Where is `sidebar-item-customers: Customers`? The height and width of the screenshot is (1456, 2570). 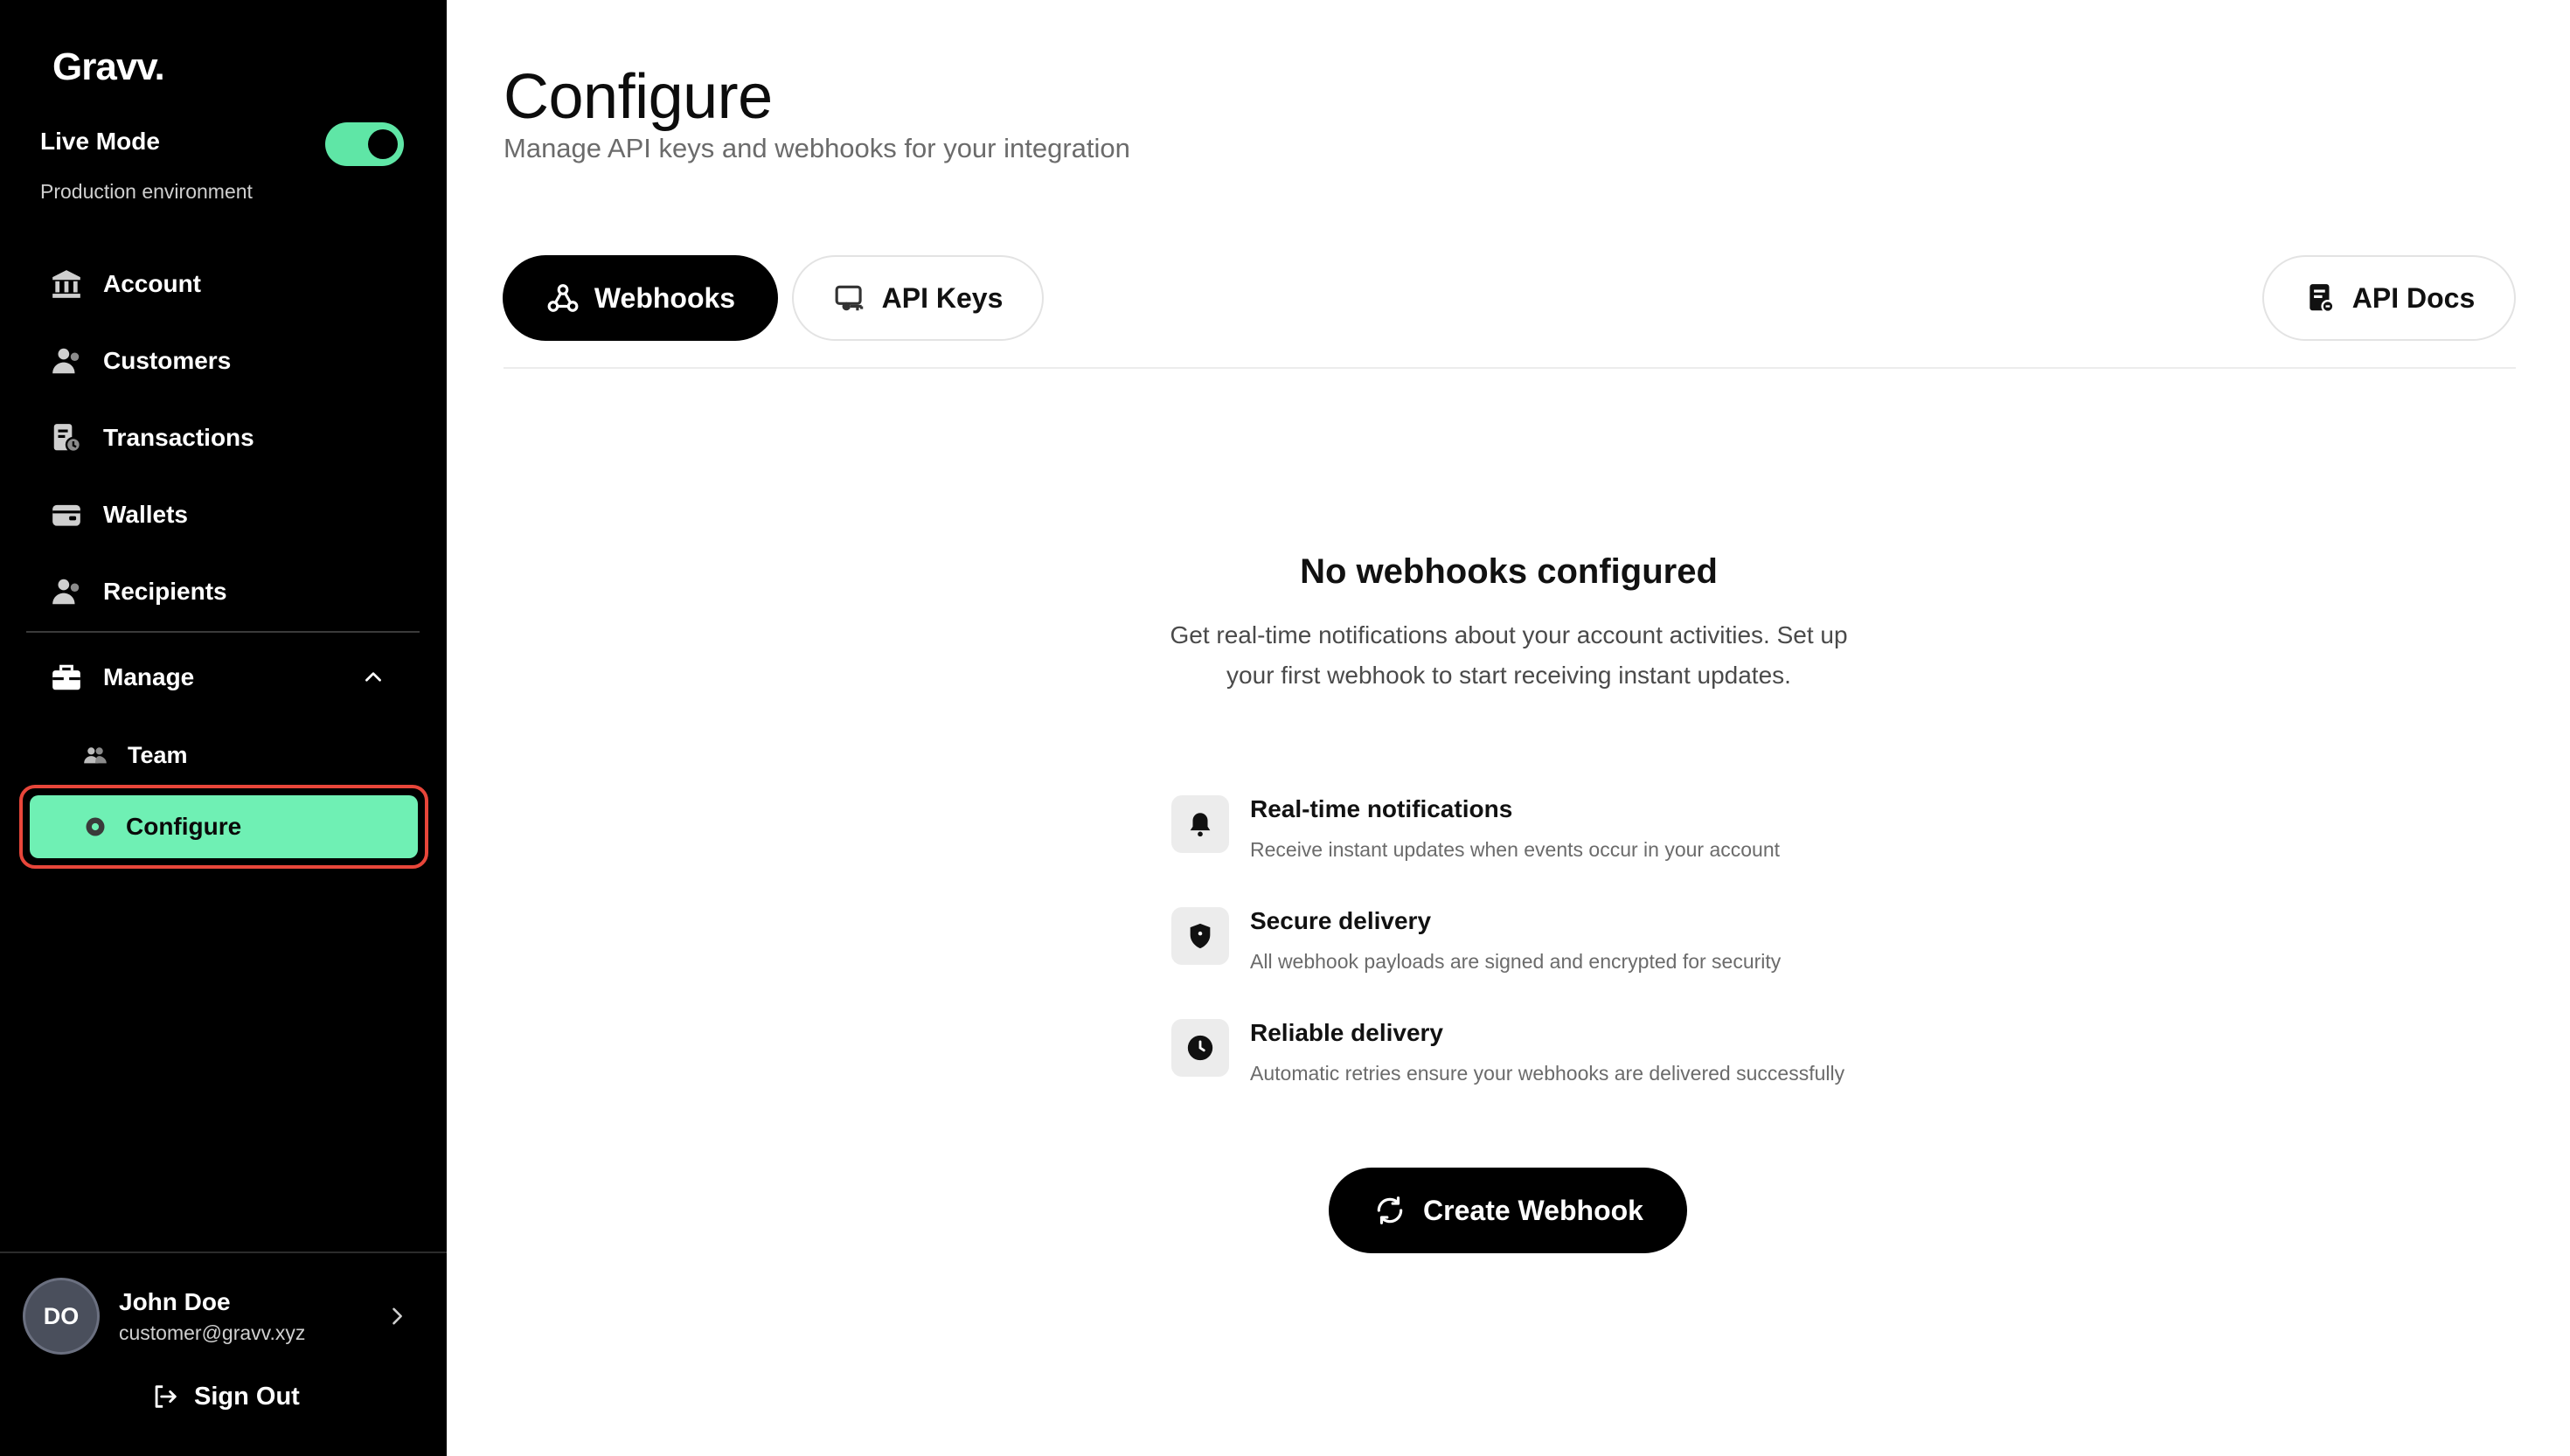 sidebar-item-customers: Customers is located at coordinates (223, 361).